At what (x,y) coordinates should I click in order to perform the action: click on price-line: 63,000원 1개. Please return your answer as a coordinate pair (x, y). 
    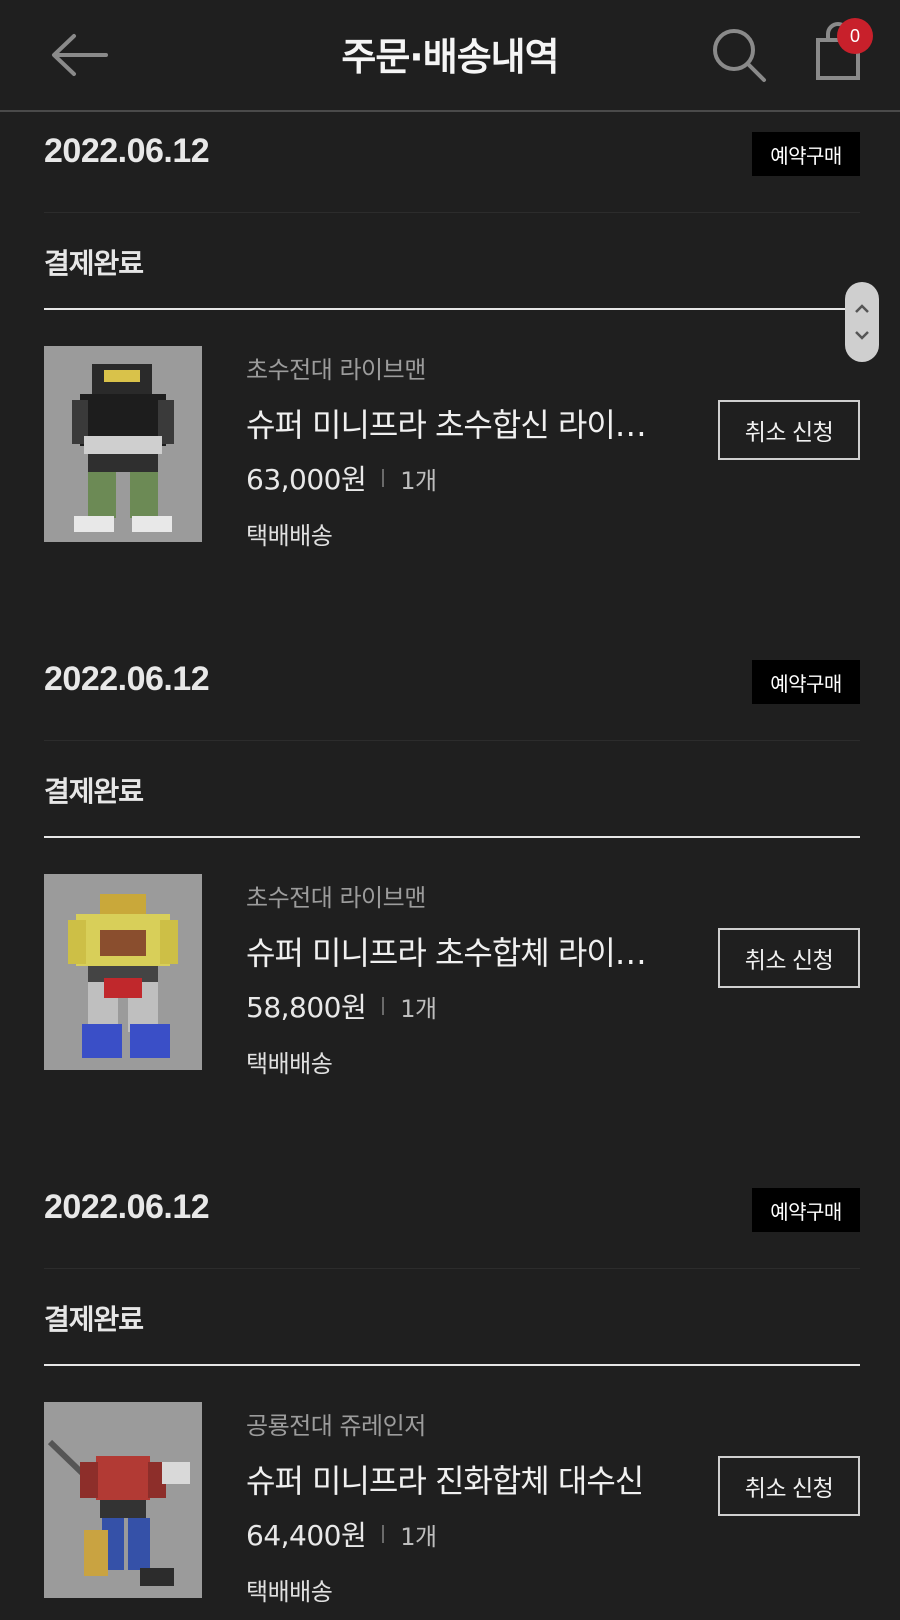
    Looking at the image, I should click on (341, 478).